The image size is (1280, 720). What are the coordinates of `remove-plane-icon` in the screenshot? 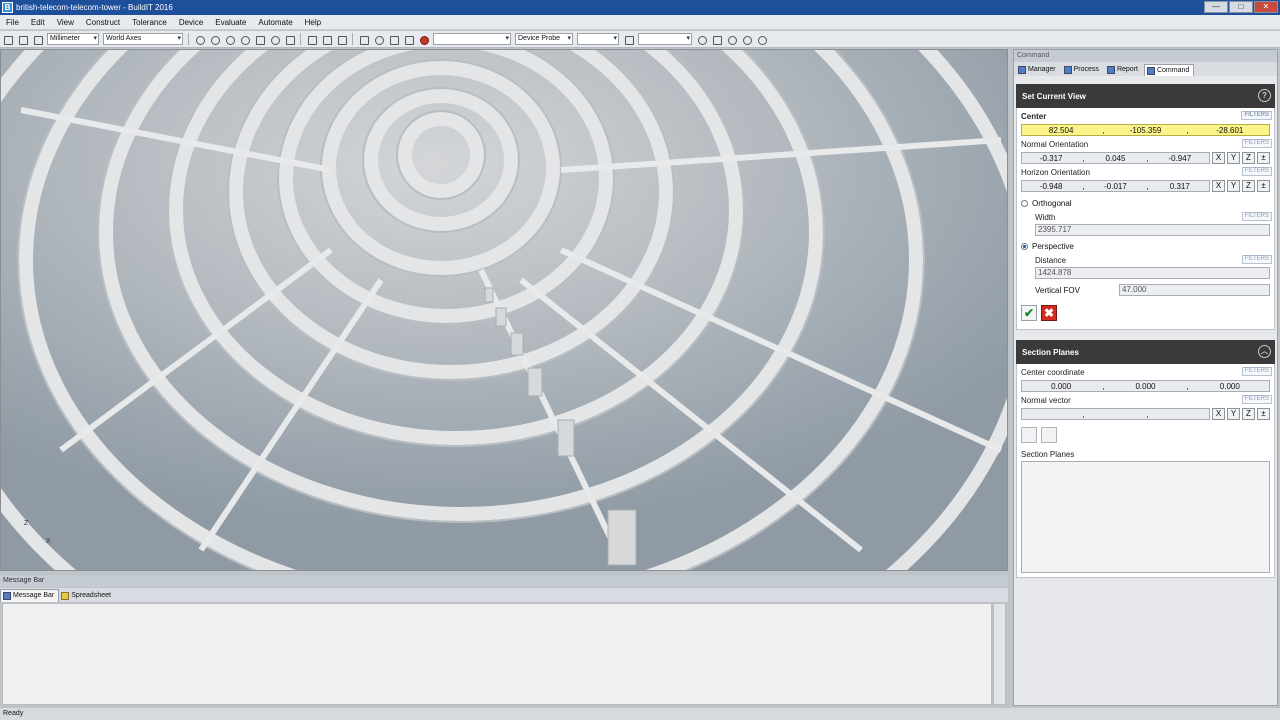 It's located at (1049, 435).